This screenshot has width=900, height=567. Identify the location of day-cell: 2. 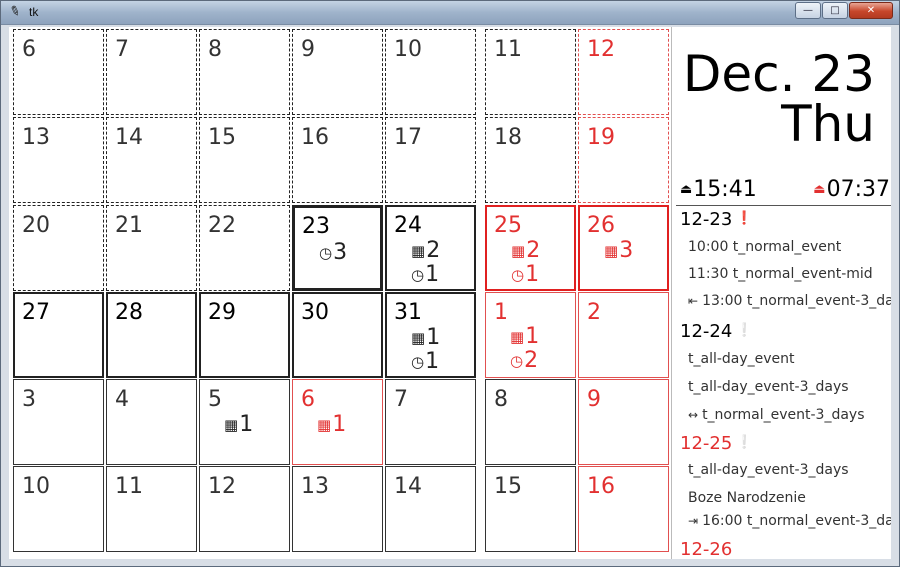
(623, 335).